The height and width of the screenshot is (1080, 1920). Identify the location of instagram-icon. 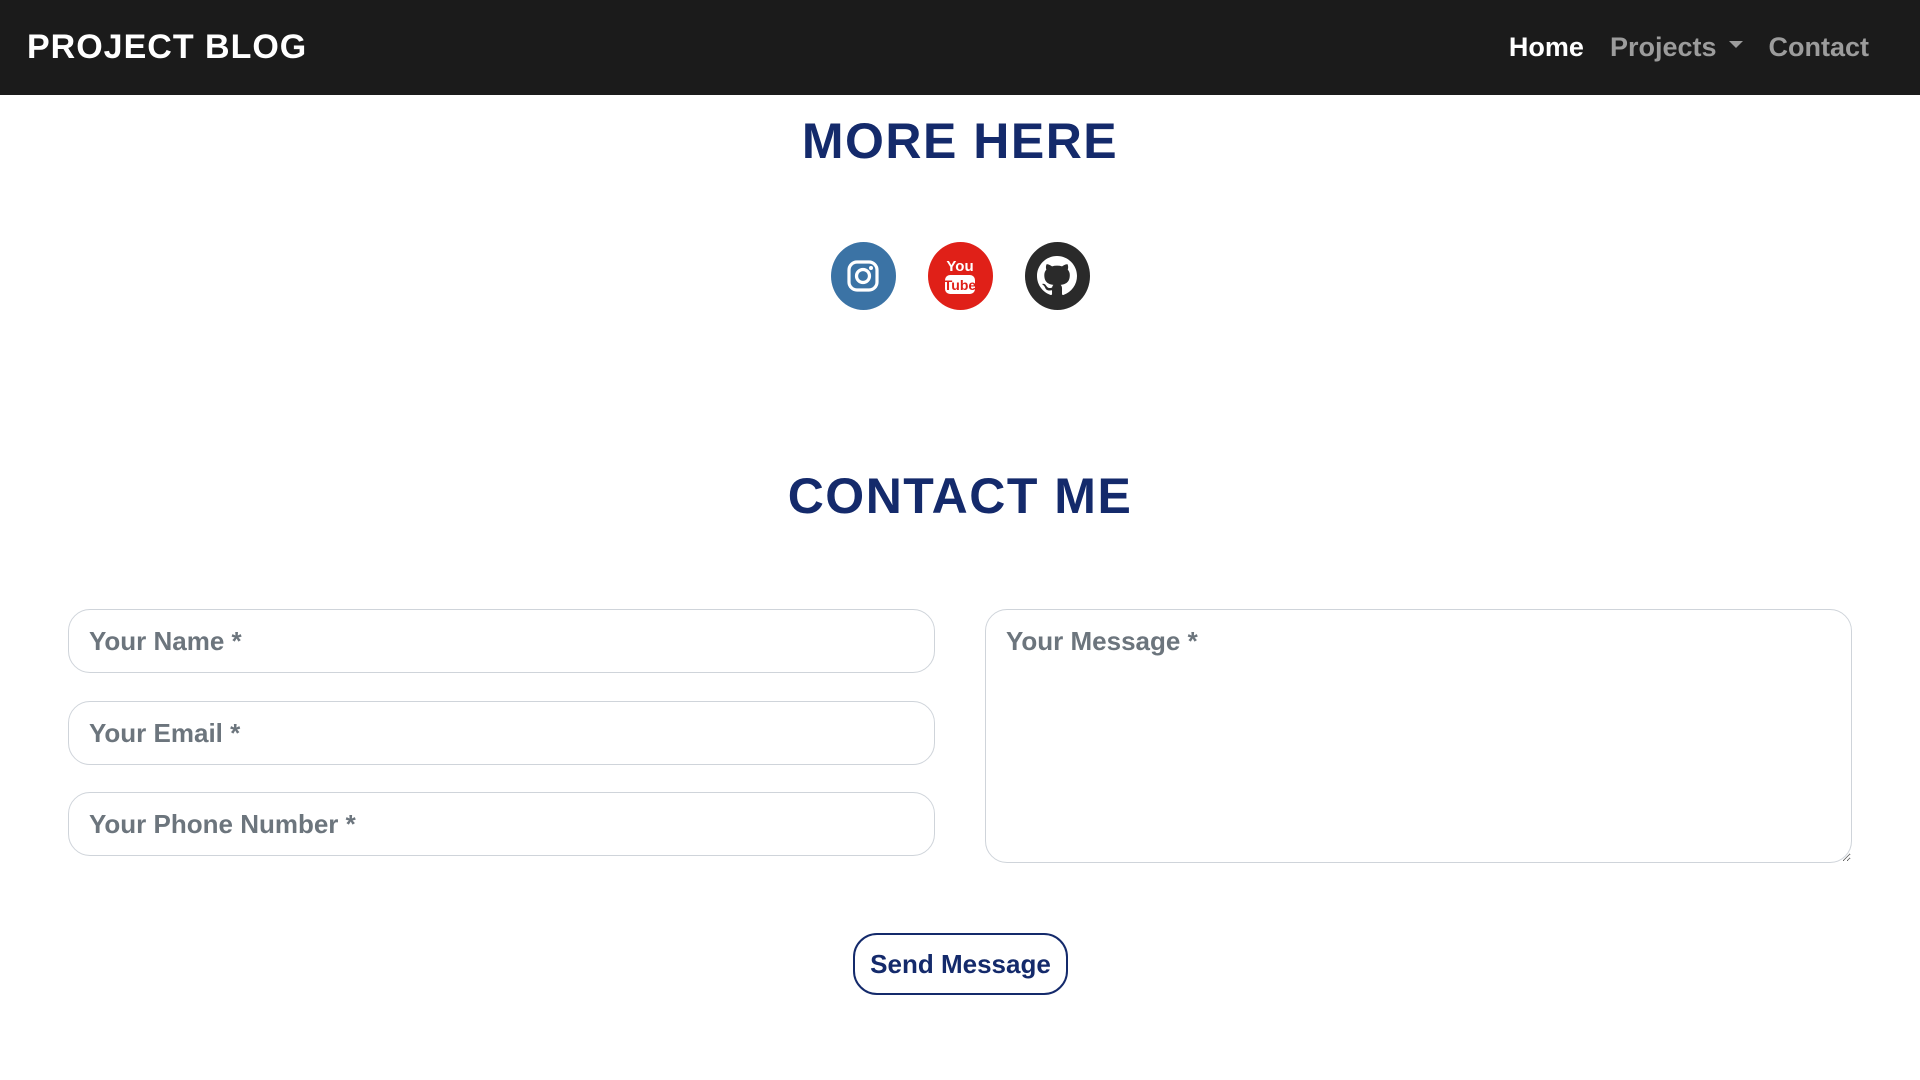
(863, 276).